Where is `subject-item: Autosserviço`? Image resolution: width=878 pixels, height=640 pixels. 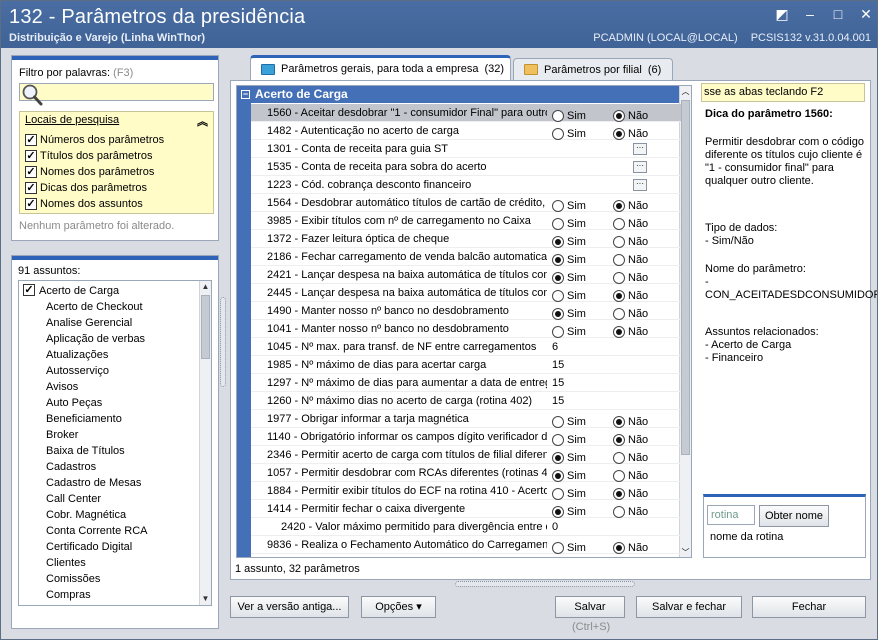
subject-item: Autosserviço is located at coordinates (77, 371).